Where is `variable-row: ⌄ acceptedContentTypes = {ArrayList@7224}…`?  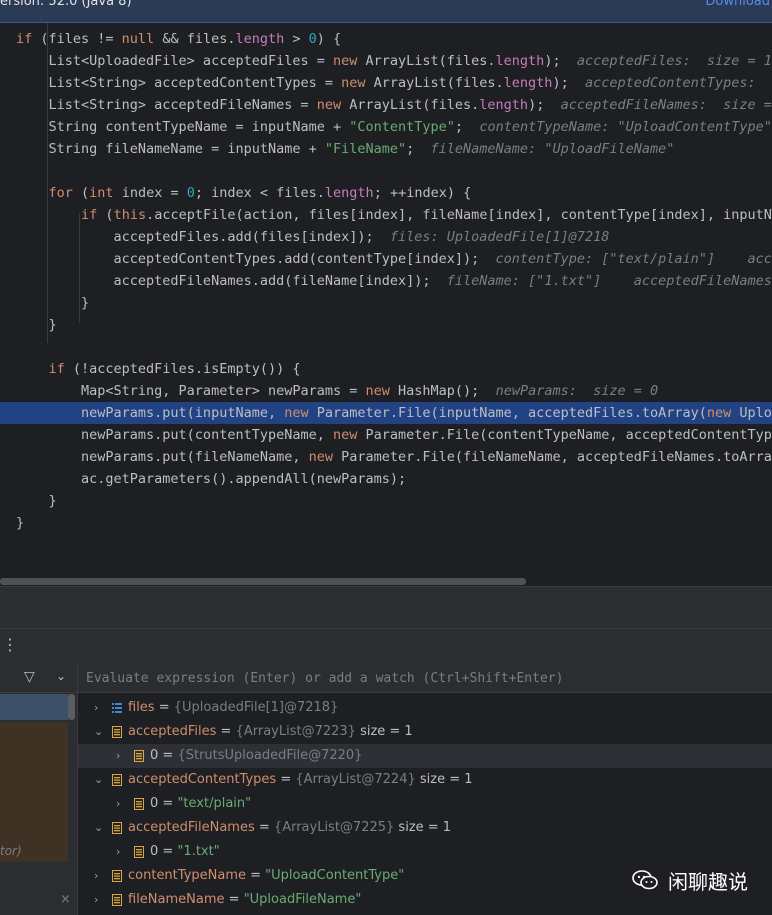 variable-row: ⌄ acceptedContentTypes = {ArrayList@7224}… is located at coordinates (425, 780).